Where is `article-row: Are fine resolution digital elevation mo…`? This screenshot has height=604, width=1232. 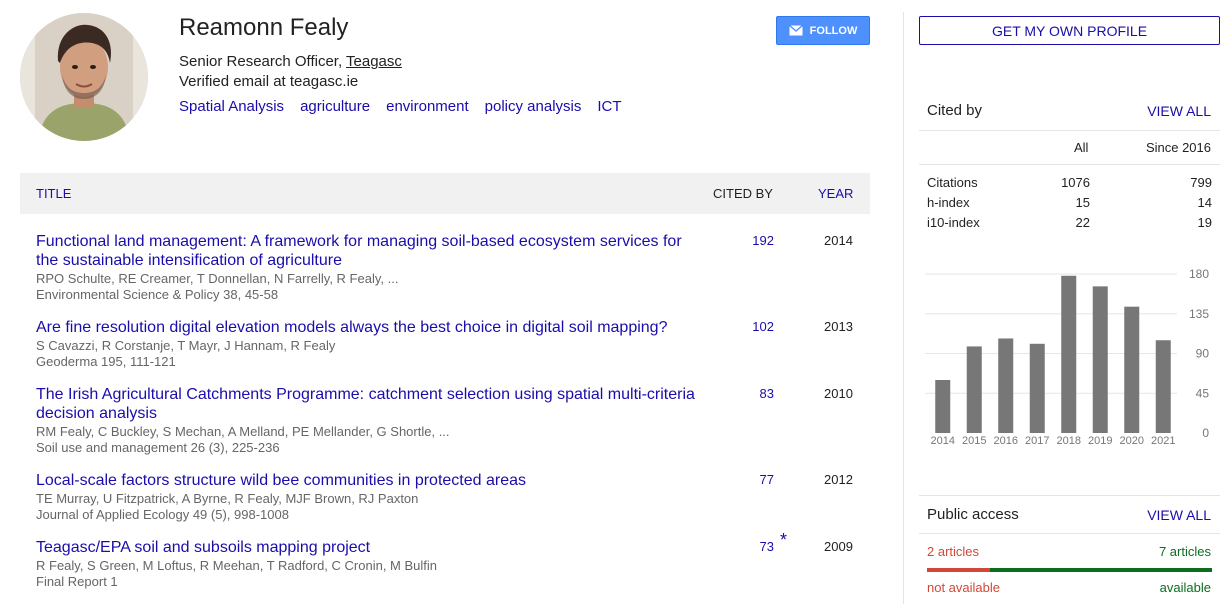 article-row: Are fine resolution digital elevation mo… is located at coordinates (453, 344).